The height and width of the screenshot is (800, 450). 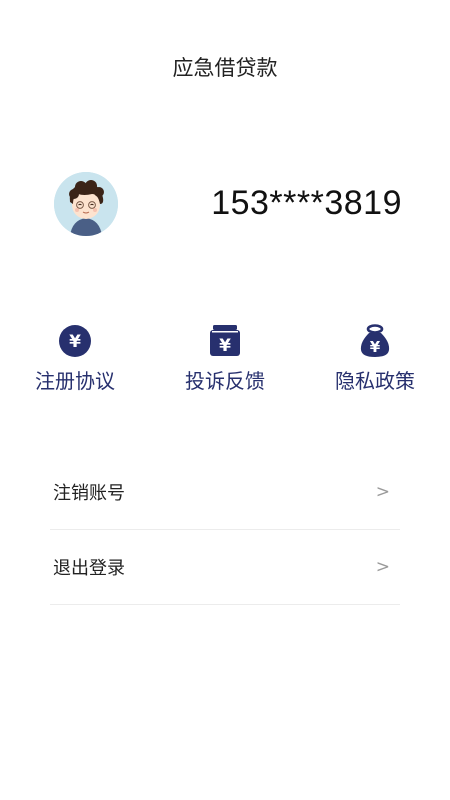 What do you see at coordinates (225, 381) in the screenshot?
I see `action-label: 投诉反馈` at bounding box center [225, 381].